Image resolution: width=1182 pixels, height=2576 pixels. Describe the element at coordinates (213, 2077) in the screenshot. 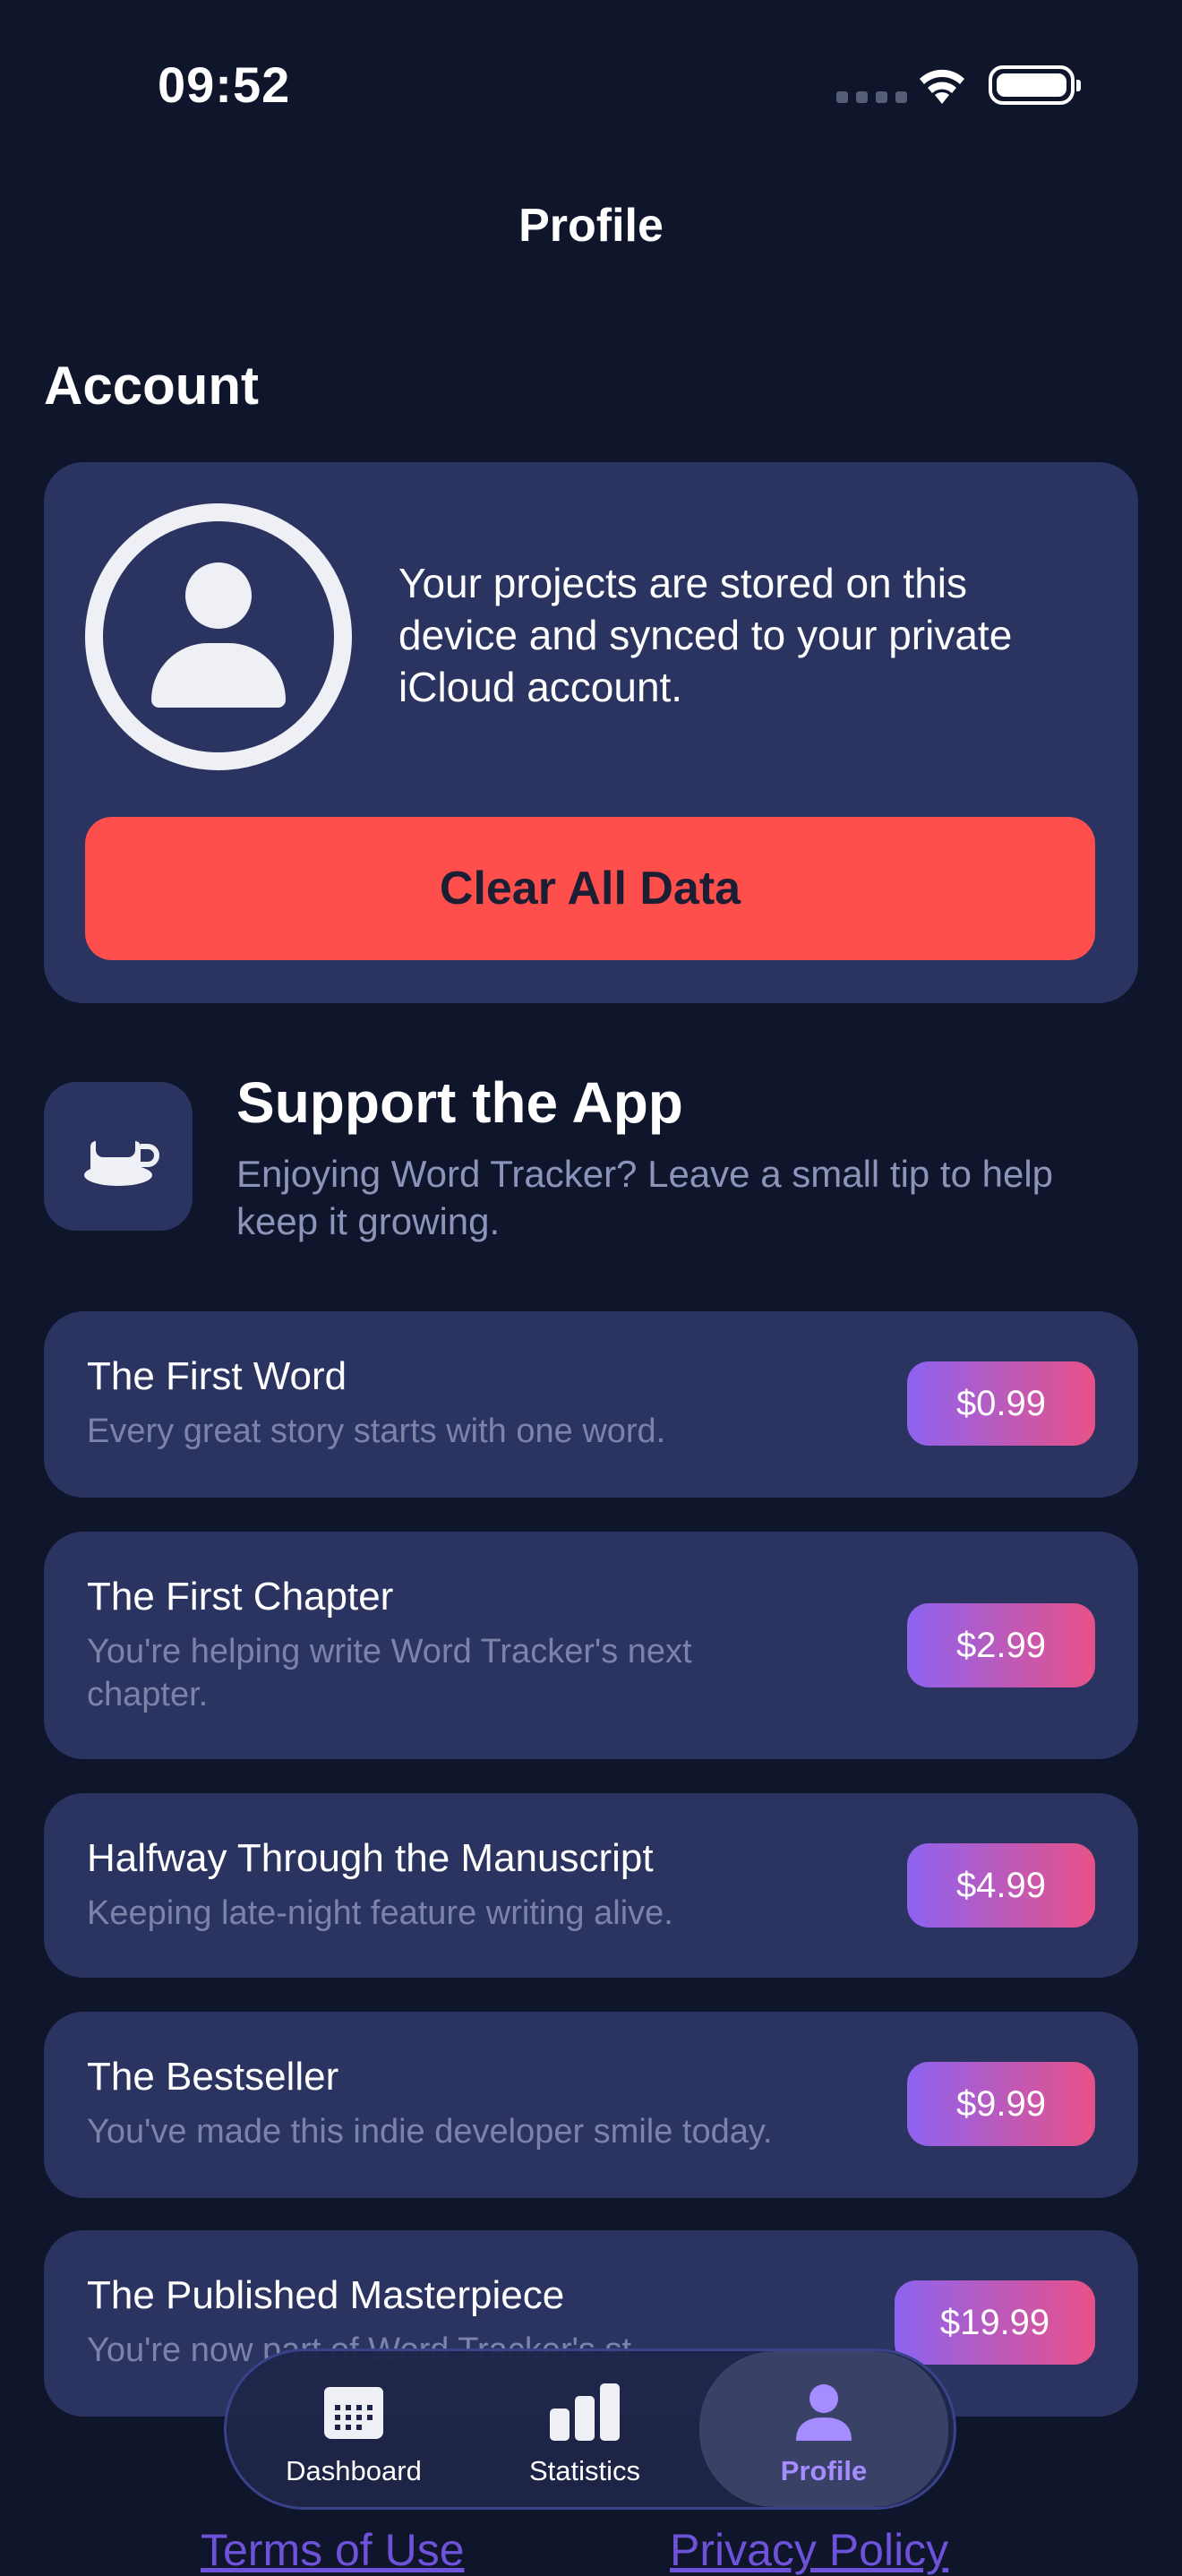

I see `tip-title: The Bestseller` at that location.